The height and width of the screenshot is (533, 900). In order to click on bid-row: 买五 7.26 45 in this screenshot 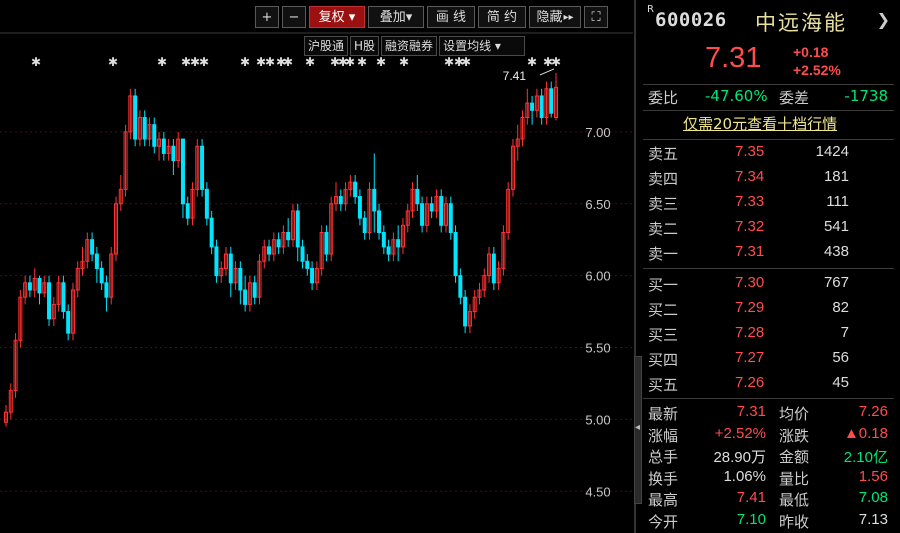, I will do `click(768, 385)`.